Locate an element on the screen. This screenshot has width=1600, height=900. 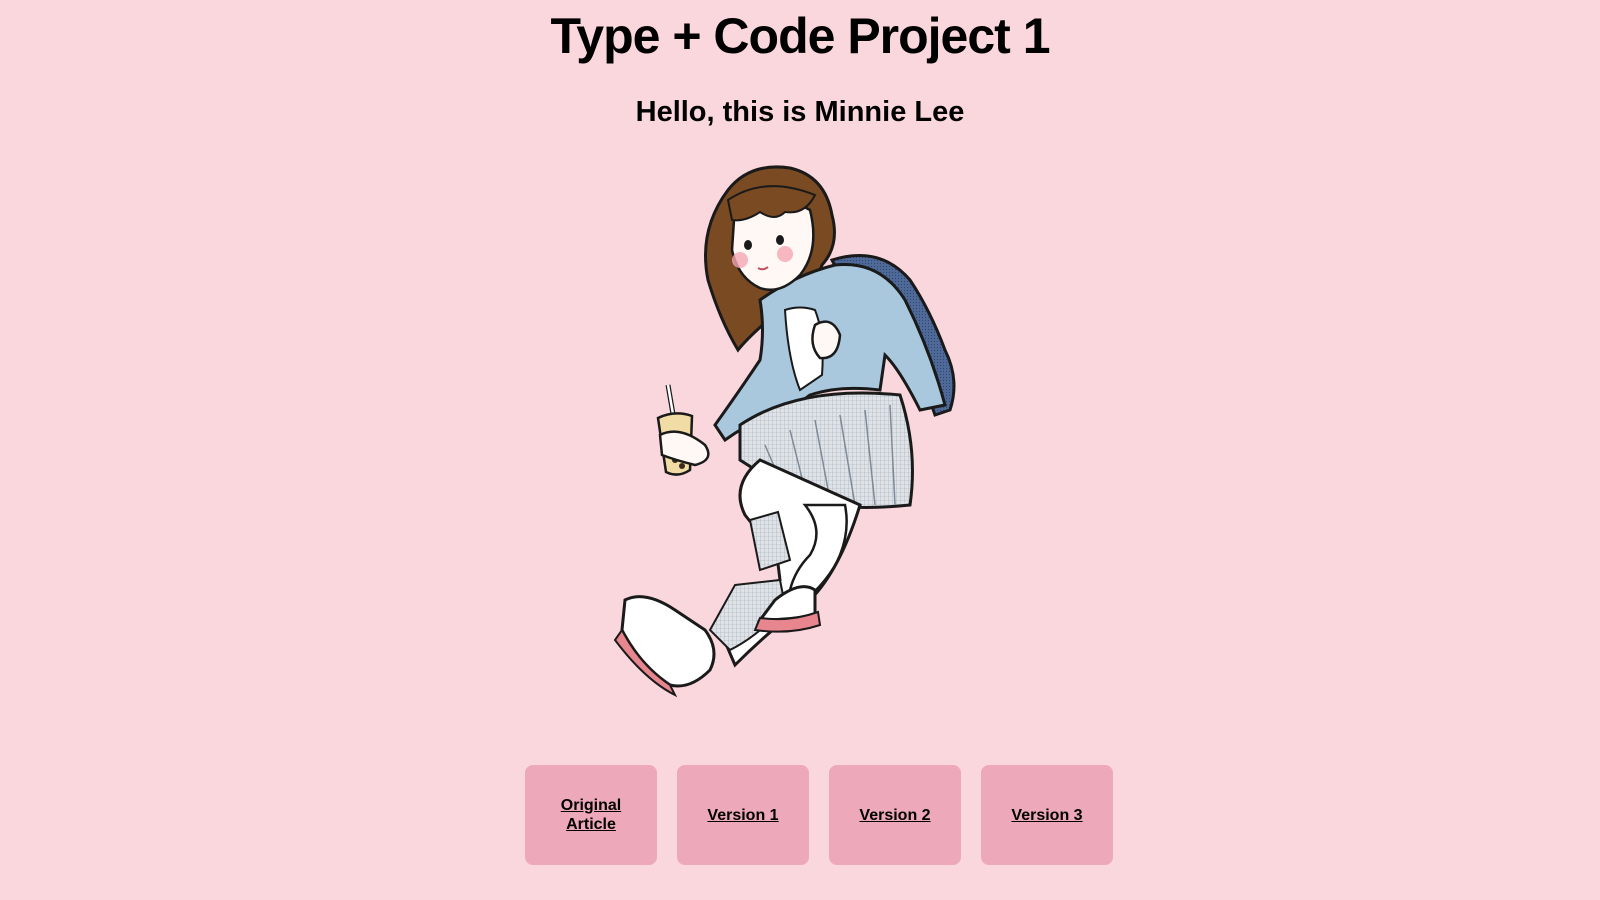
version-1-button: Version 1 is located at coordinates (743, 815).